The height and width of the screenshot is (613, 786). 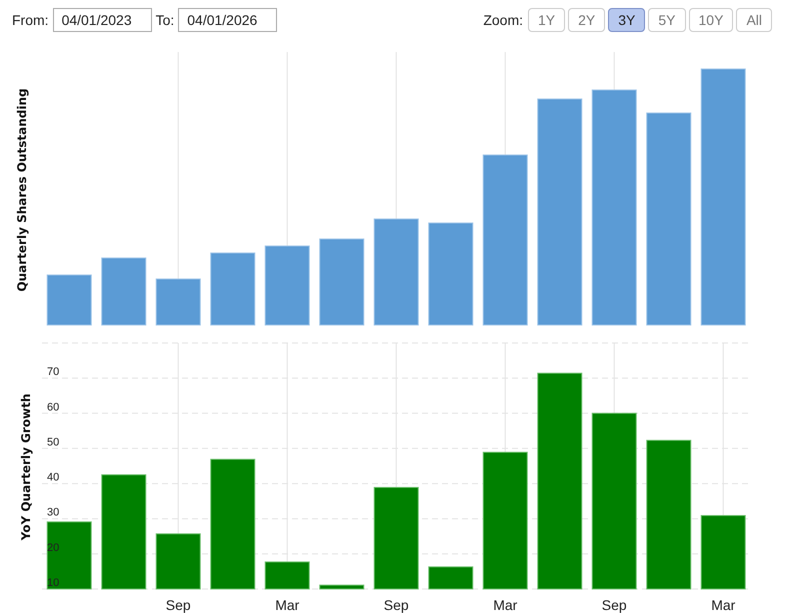 What do you see at coordinates (30, 20) in the screenshot?
I see `from-label: From:` at bounding box center [30, 20].